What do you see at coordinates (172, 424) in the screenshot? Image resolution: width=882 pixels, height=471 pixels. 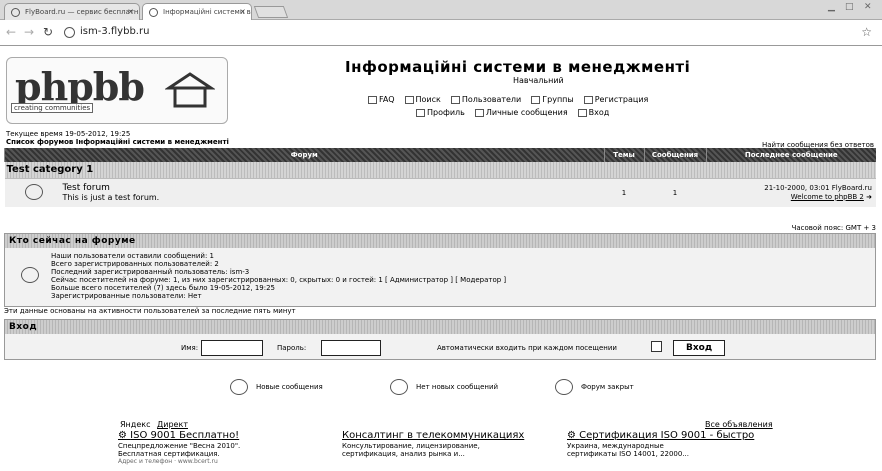 I see `yandex-direct-link: Директ` at bounding box center [172, 424].